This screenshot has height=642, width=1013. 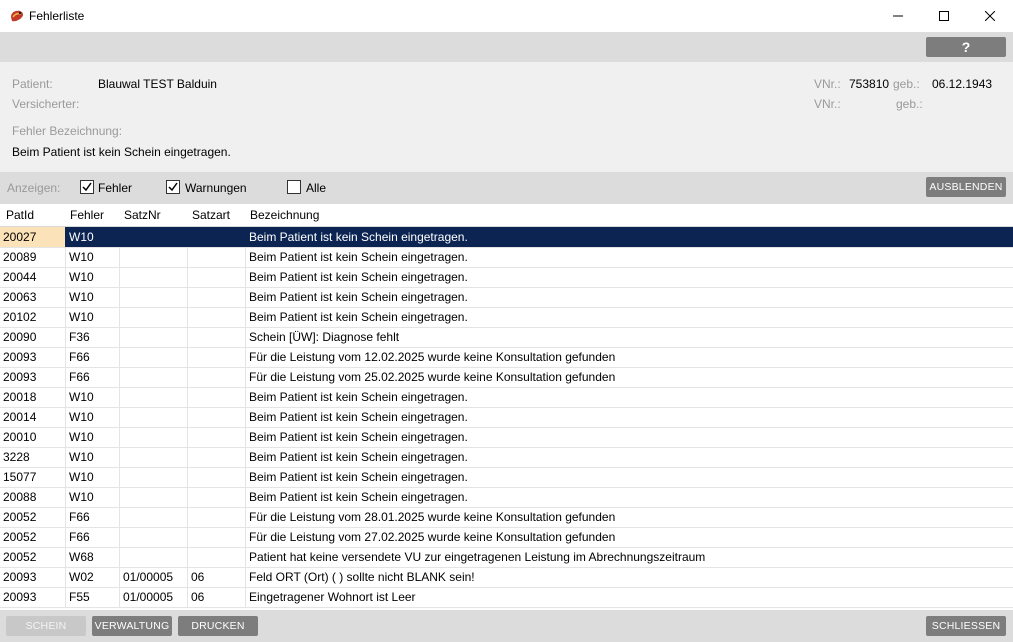 What do you see at coordinates (211, 215) in the screenshot?
I see `column-header-satzart: Satzart` at bounding box center [211, 215].